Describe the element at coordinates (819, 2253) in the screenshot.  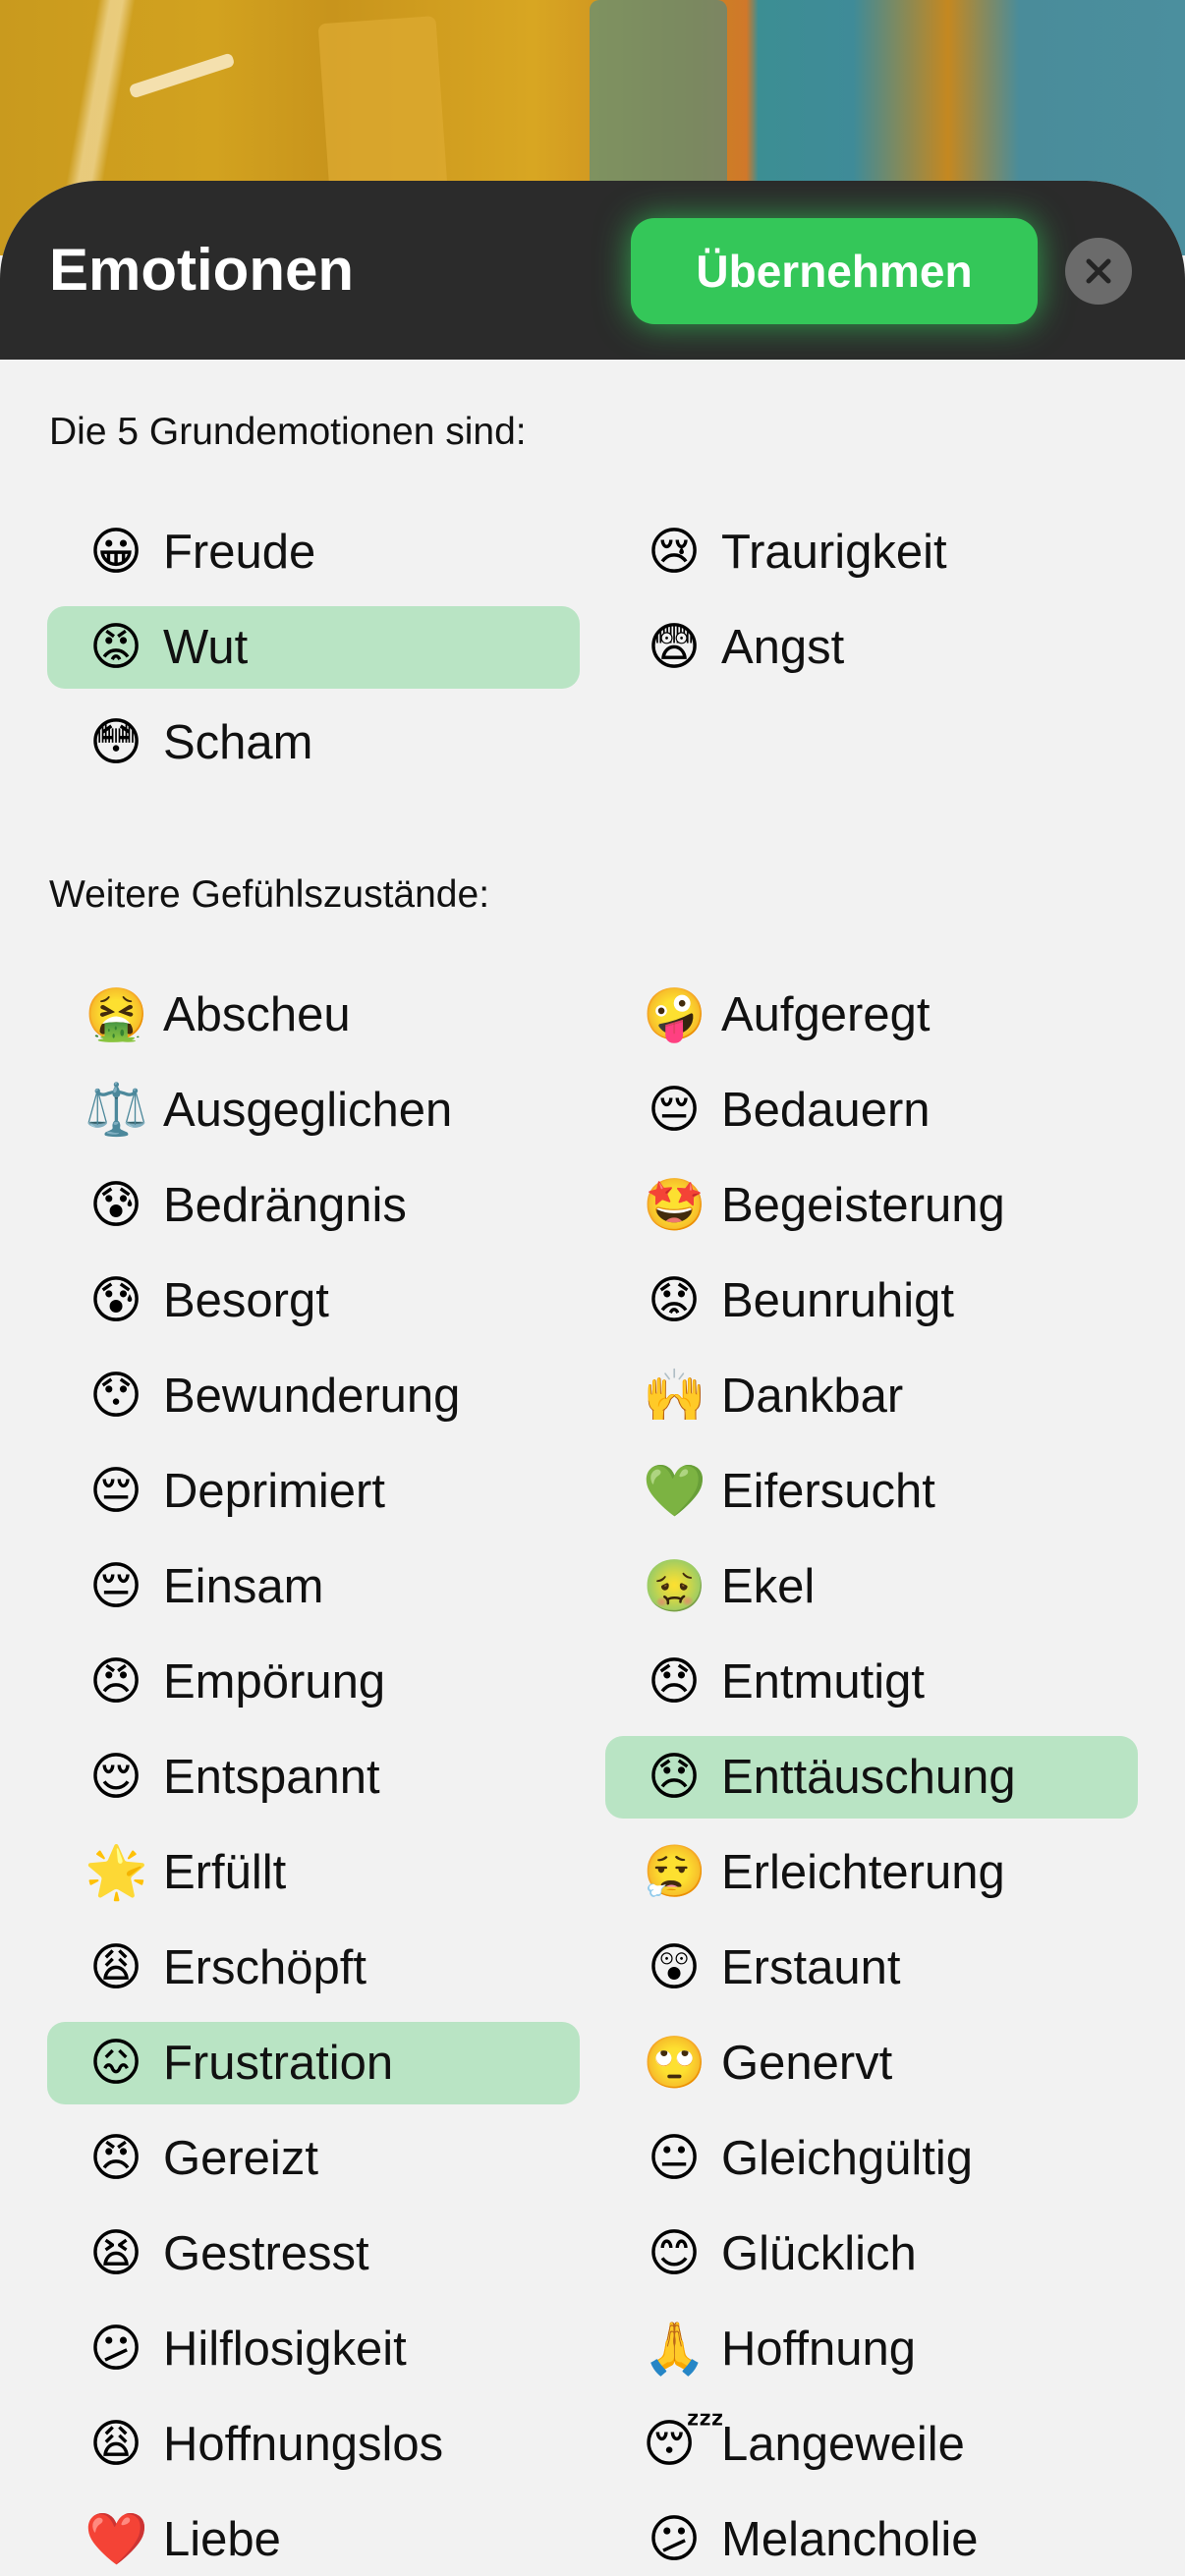
I see `emotion-label: Glücklich` at that location.